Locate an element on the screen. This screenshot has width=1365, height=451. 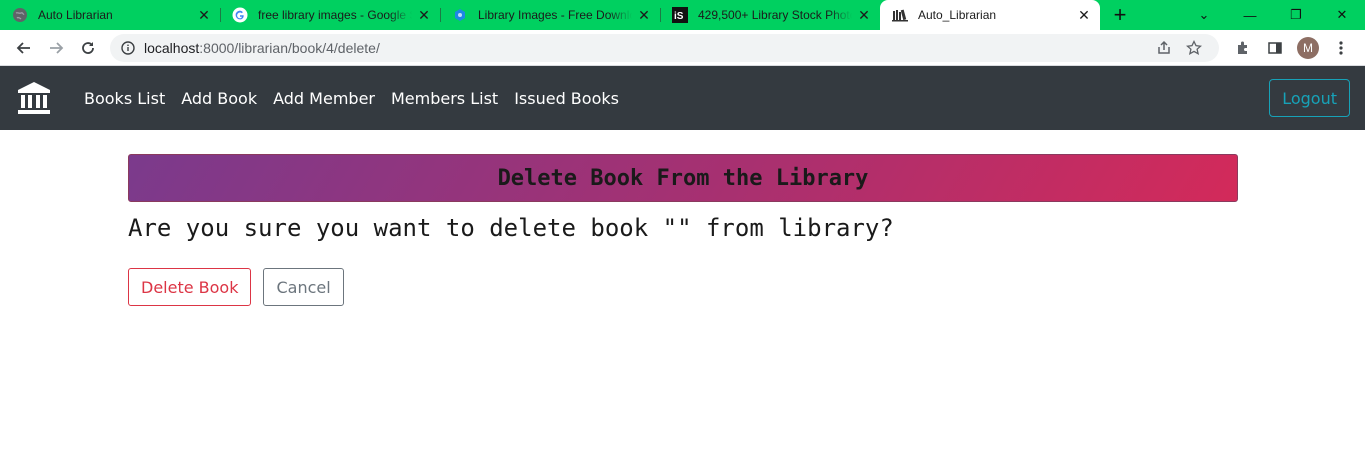
pixabay-icon is located at coordinates (460, 15).